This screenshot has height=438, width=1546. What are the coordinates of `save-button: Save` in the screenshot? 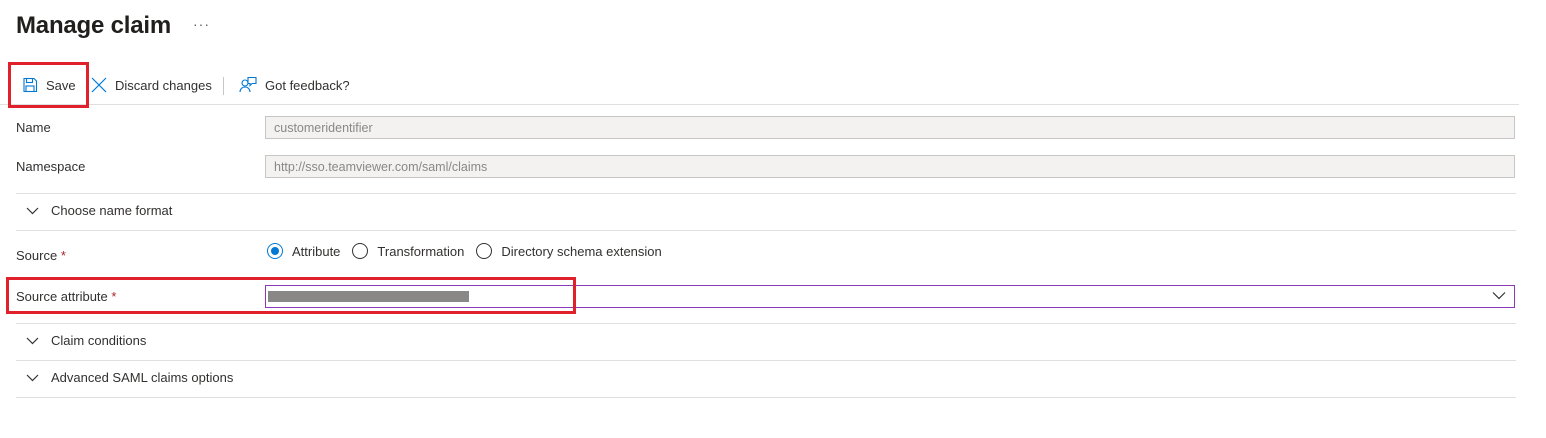 It's located at (49, 85).